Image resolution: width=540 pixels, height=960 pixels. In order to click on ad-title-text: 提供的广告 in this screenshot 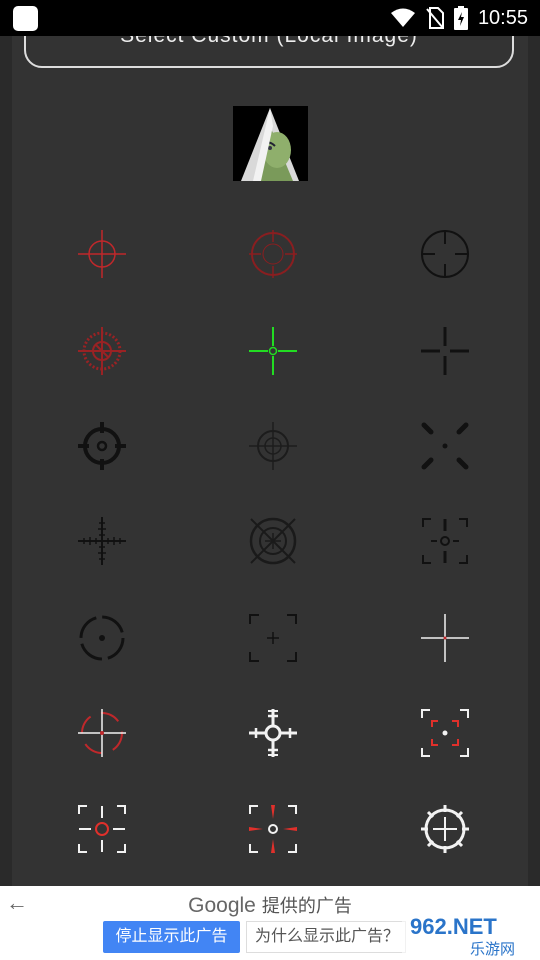, I will do `click(306, 906)`.